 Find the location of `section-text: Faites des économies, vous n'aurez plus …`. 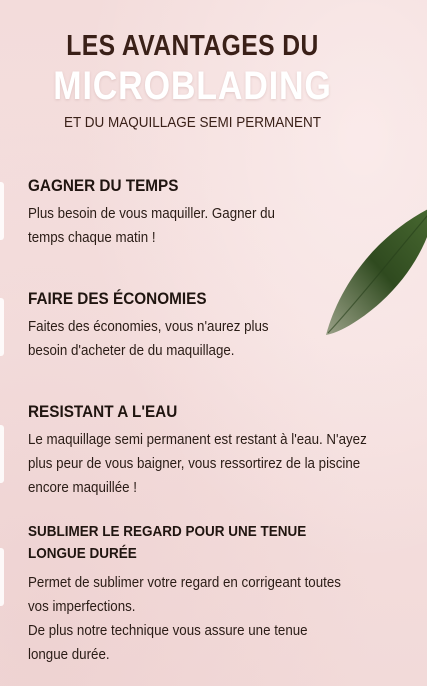

section-text: Faites des économies, vous n'aurez plus … is located at coordinates (205, 339).